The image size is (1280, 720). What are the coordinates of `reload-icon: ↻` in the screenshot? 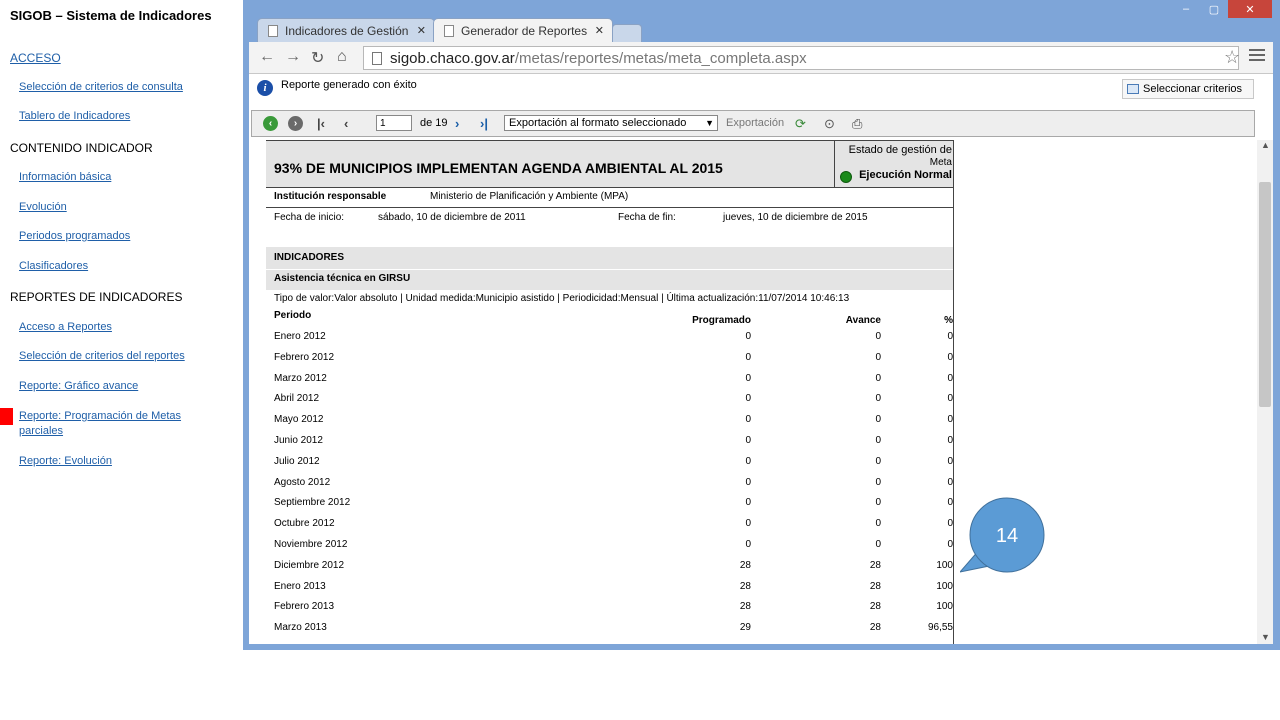 It's located at (317, 58).